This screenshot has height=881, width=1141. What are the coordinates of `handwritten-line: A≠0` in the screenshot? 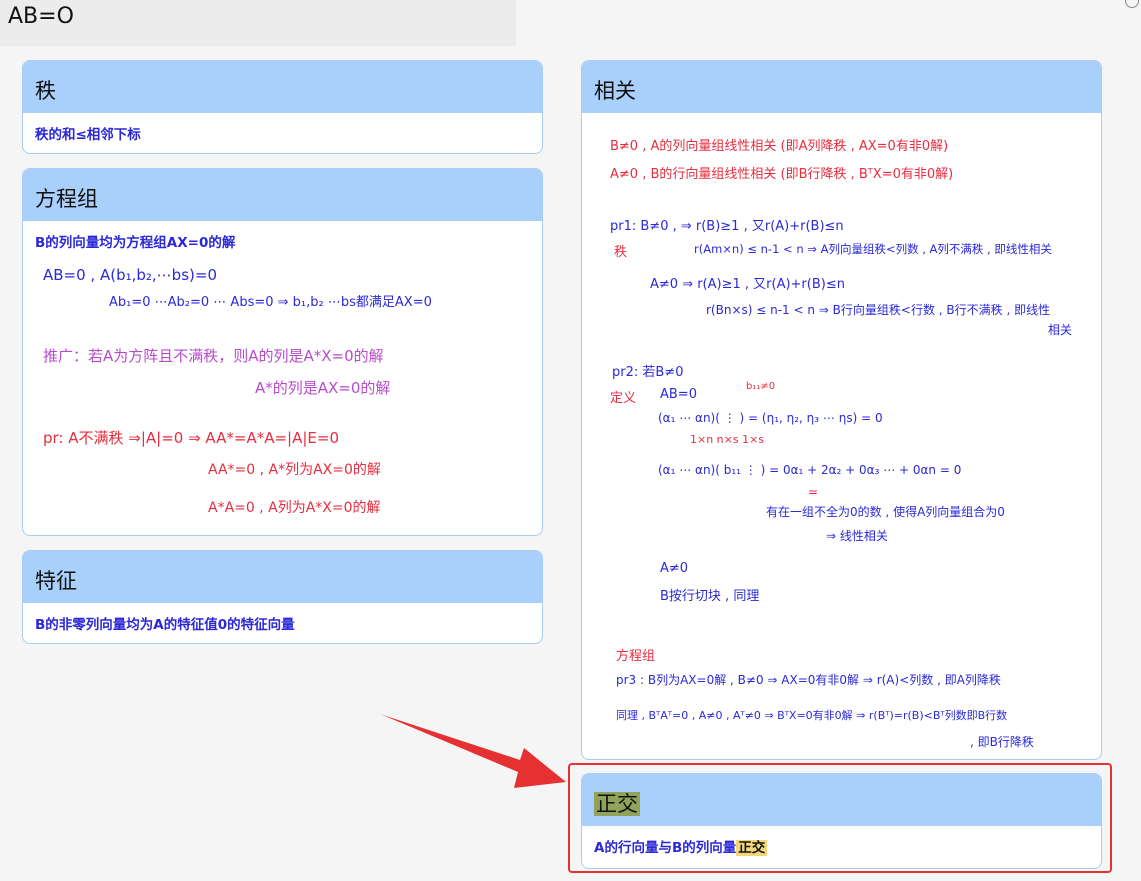 It's located at (674, 568).